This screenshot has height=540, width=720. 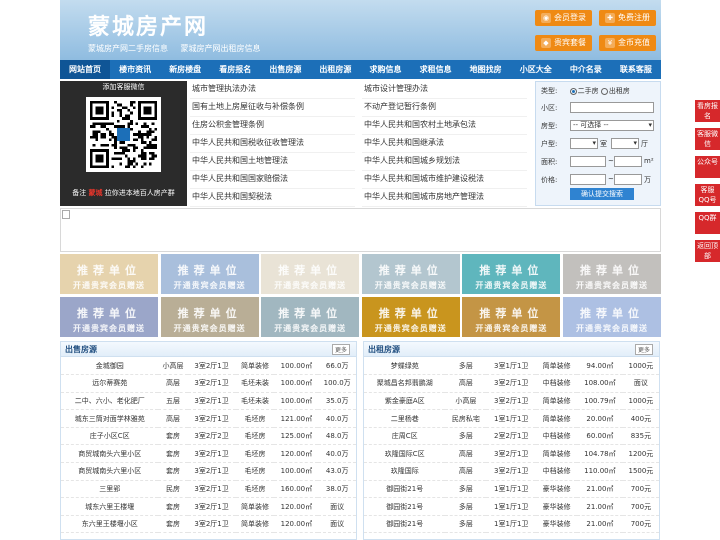 I want to click on listing-row: 三里郢 民房 3室2厅1卫 毛坯房 160.00㎡ 38.0万, so click(x=208, y=489).